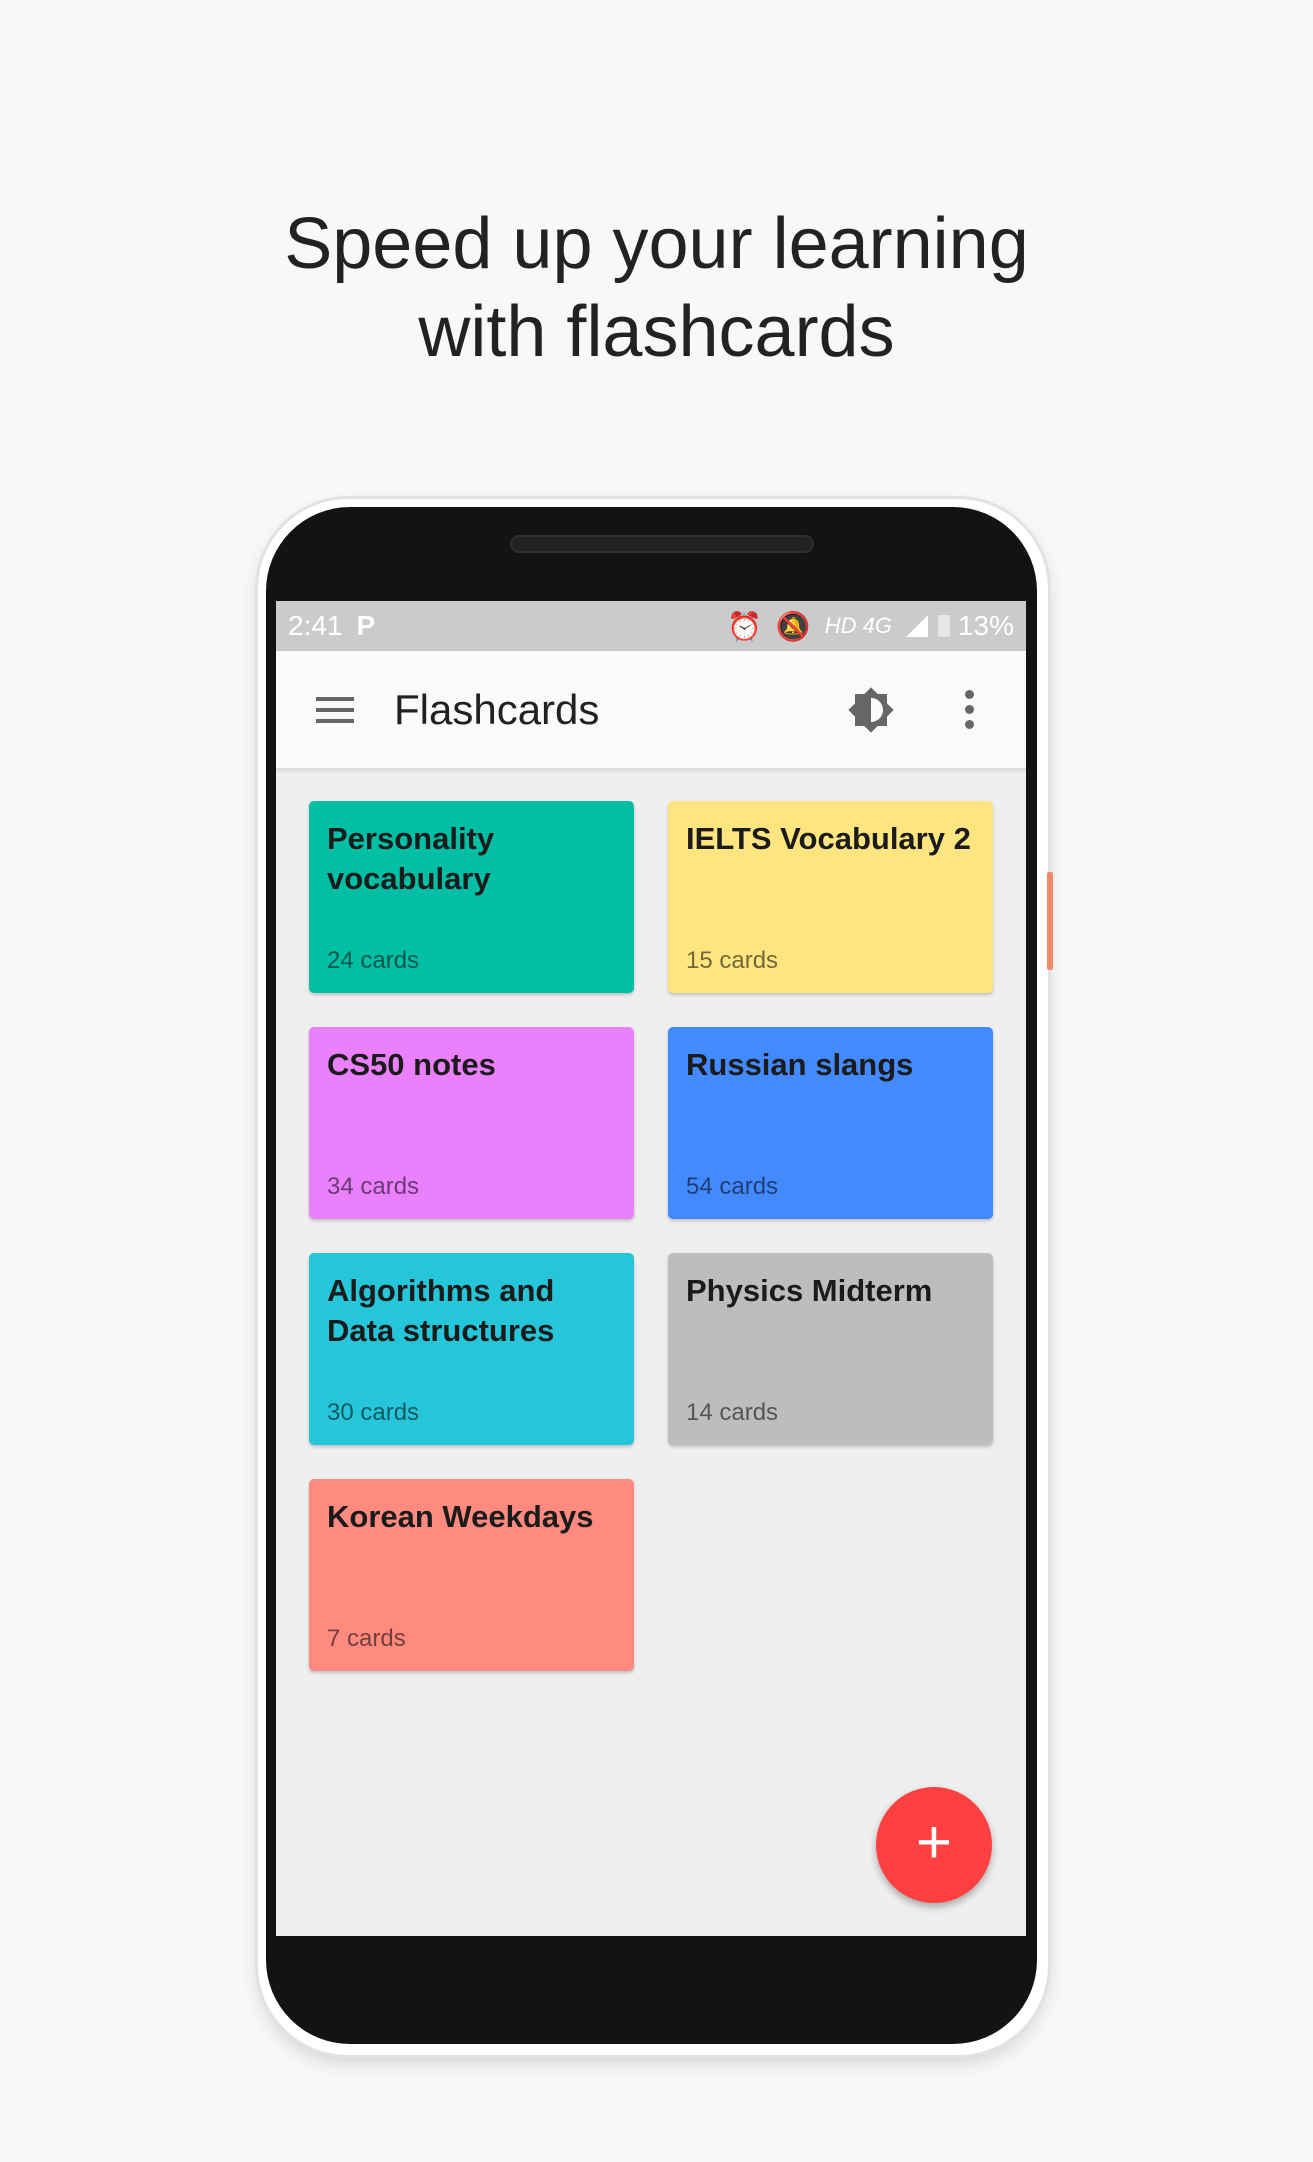 The width and height of the screenshot is (1313, 2162). What do you see at coordinates (471, 1123) in the screenshot?
I see `deck-card: CS50 notes 34 cards` at bounding box center [471, 1123].